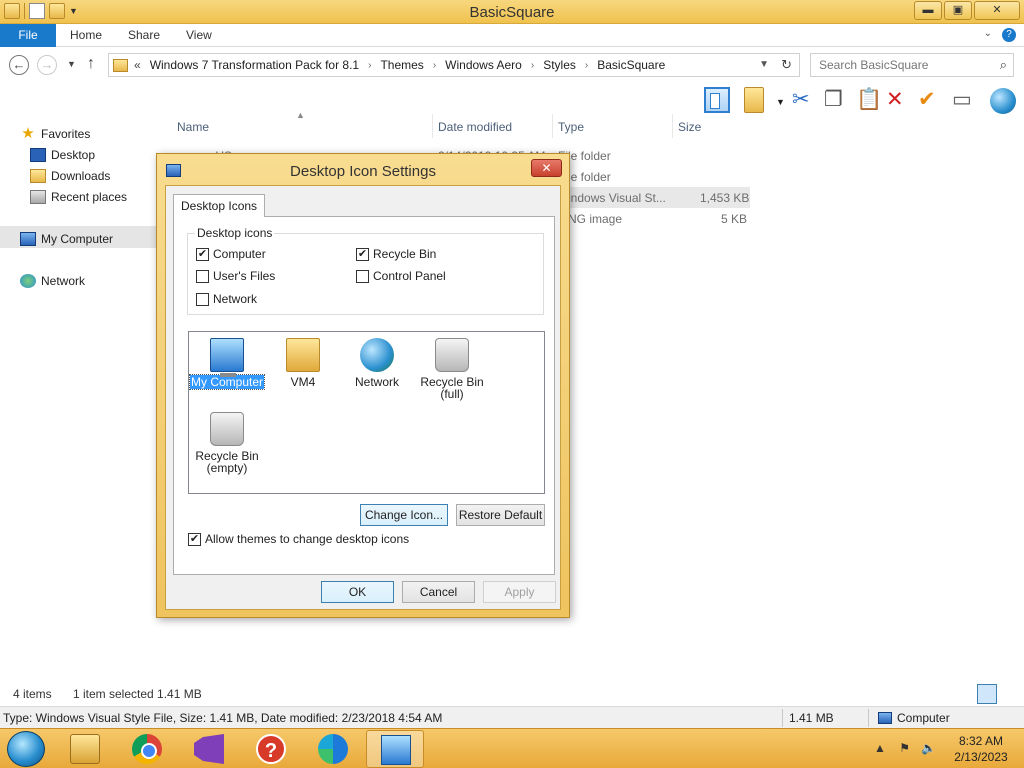 The image size is (1024, 768). Describe the element at coordinates (546, 168) in the screenshot. I see `dialog-close-button: ✕` at that location.